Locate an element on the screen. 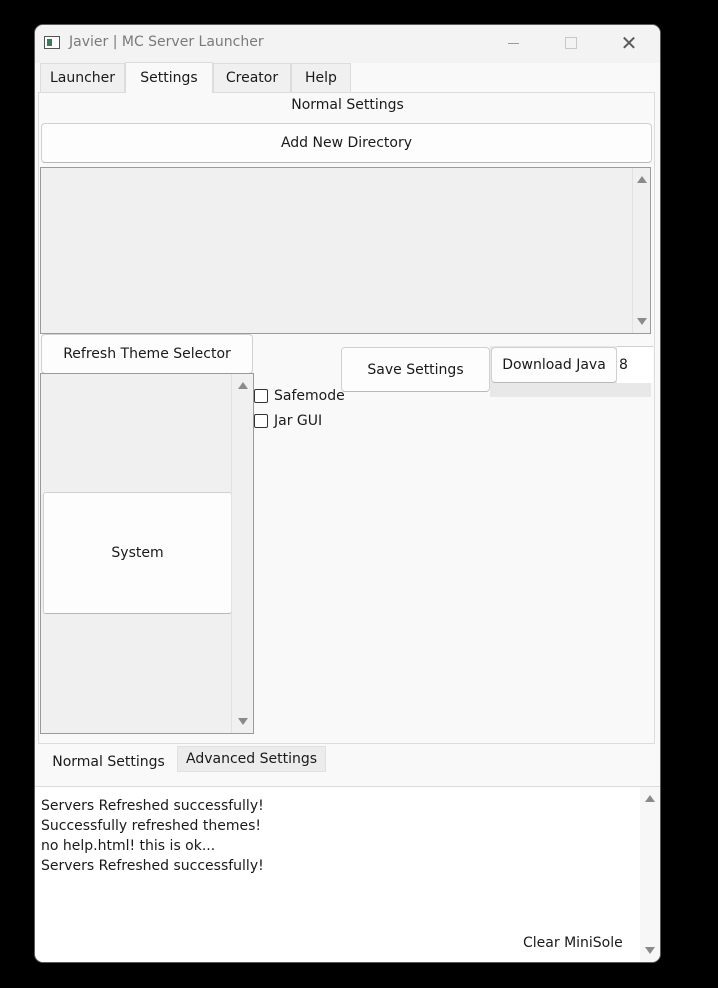 Image resolution: width=718 pixels, height=988 pixels. title-bar: Javier | MC Server Launcher ✕ is located at coordinates (347, 44).